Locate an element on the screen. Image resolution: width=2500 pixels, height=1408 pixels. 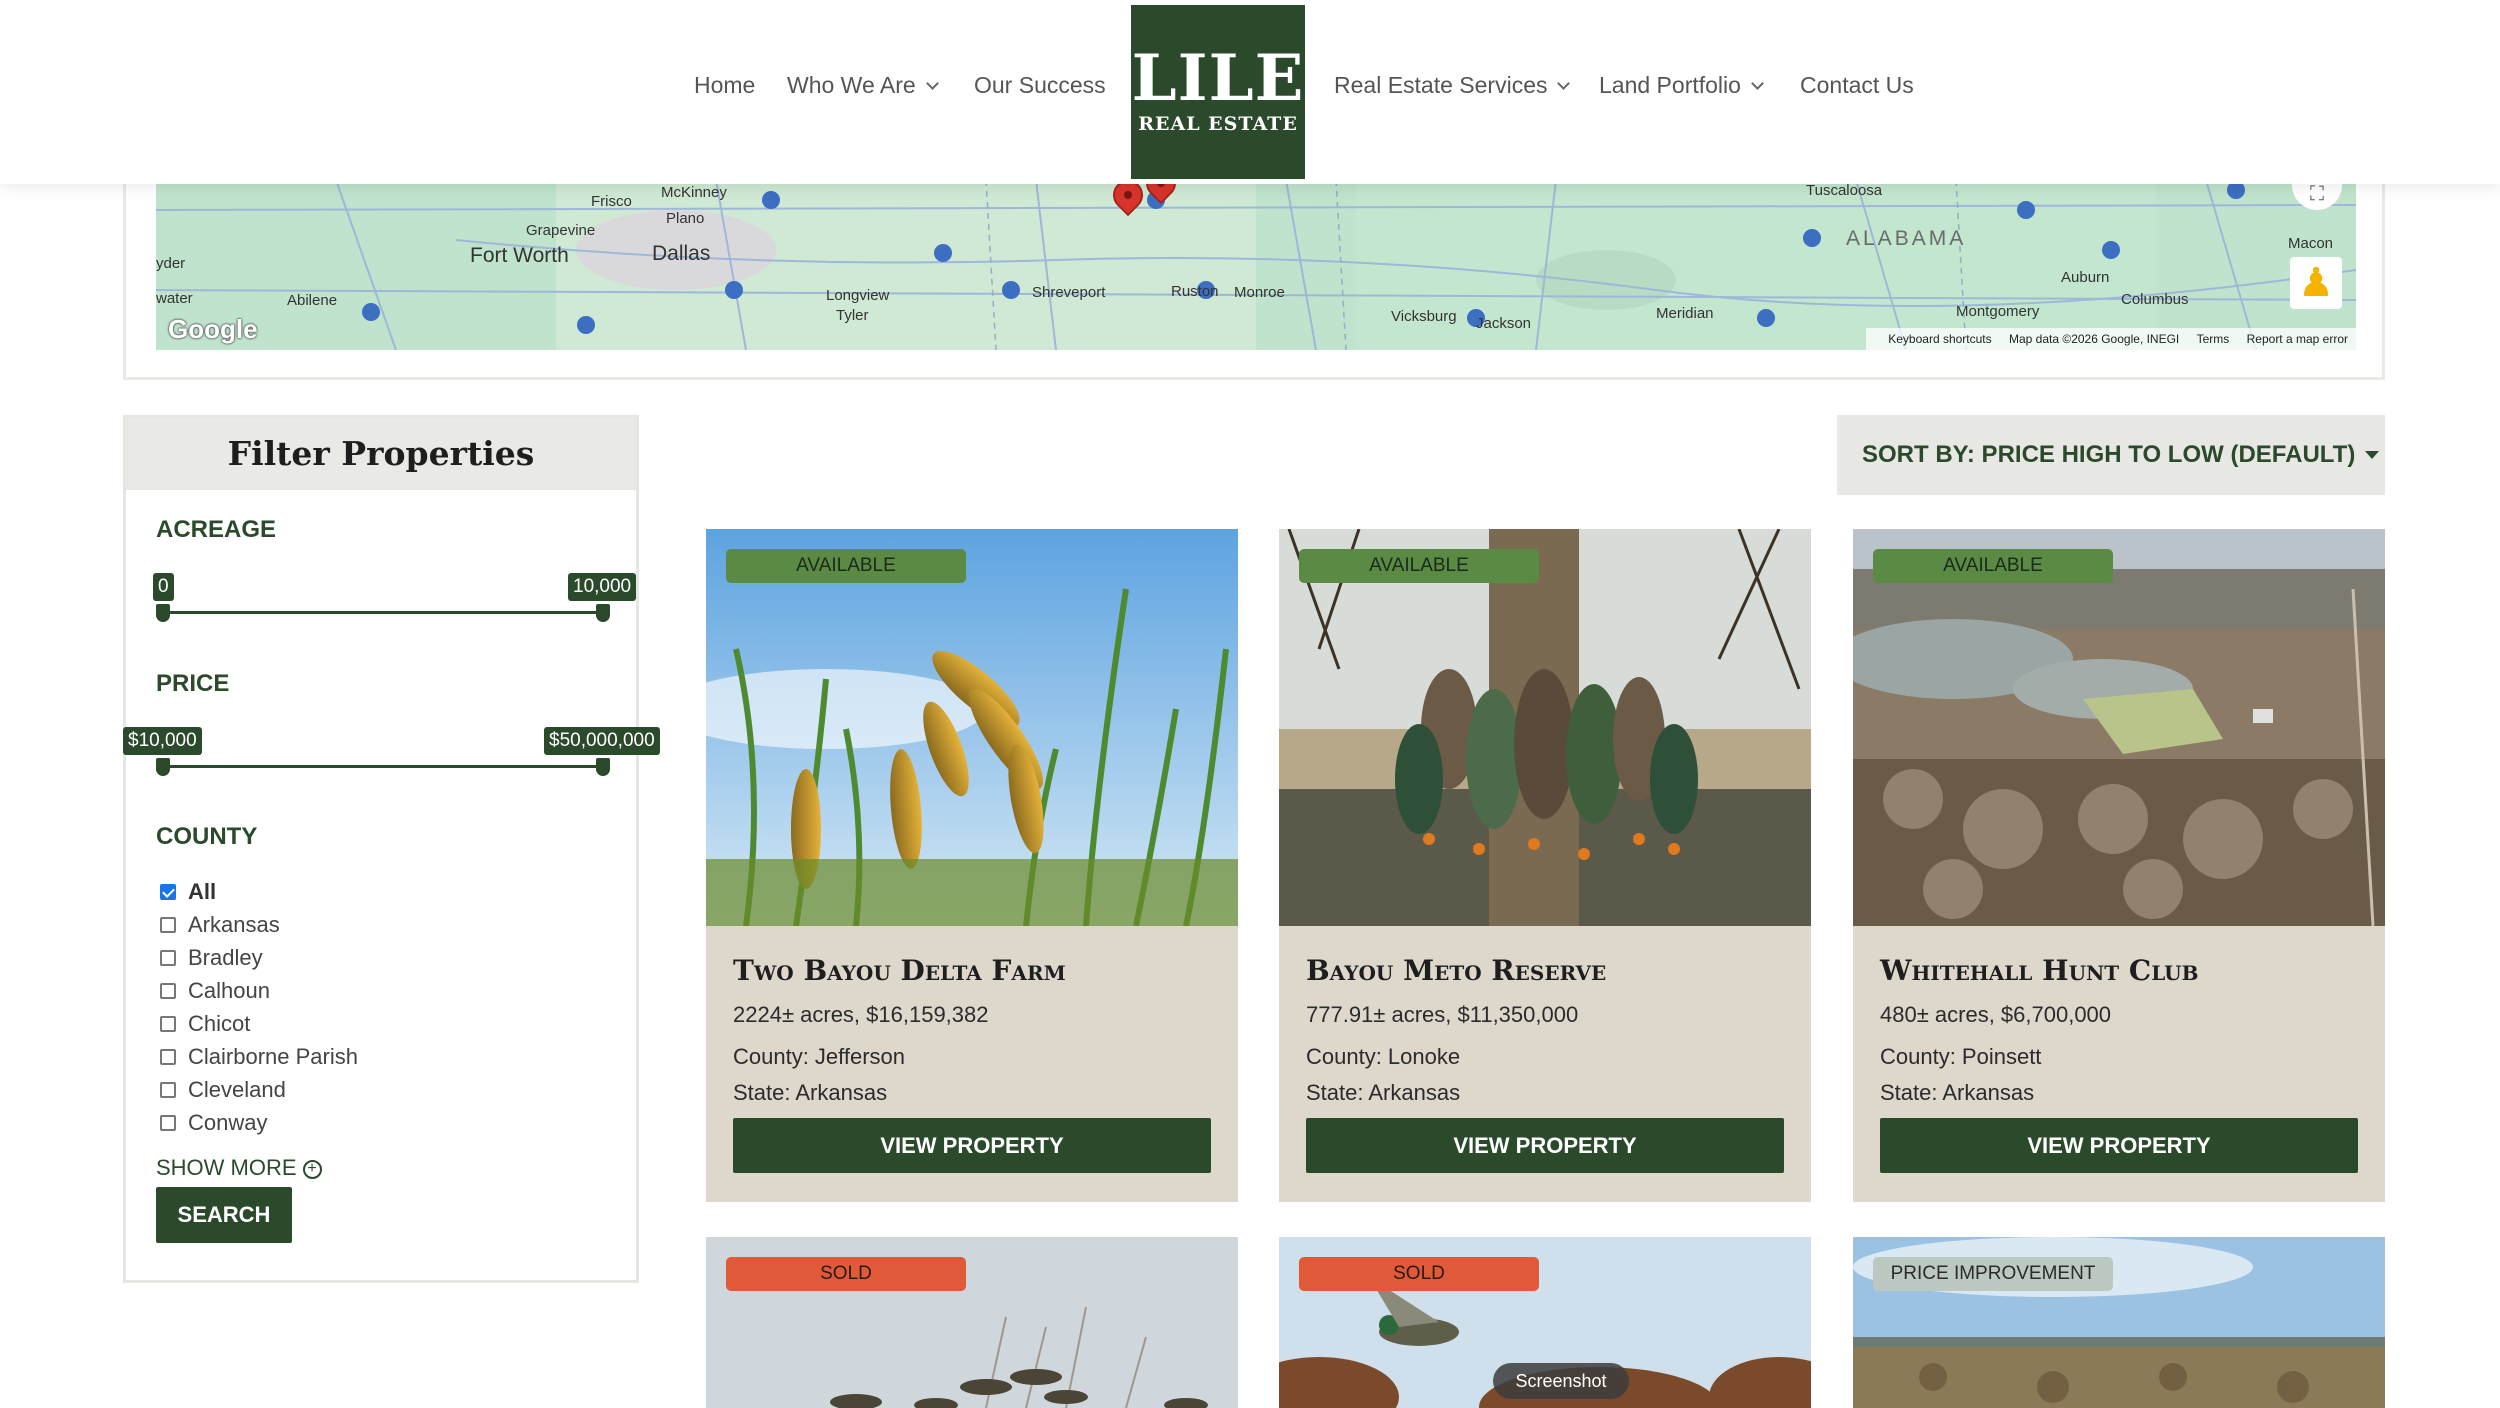
screenshot-tooltip: Screenshot is located at coordinates (1561, 1381).